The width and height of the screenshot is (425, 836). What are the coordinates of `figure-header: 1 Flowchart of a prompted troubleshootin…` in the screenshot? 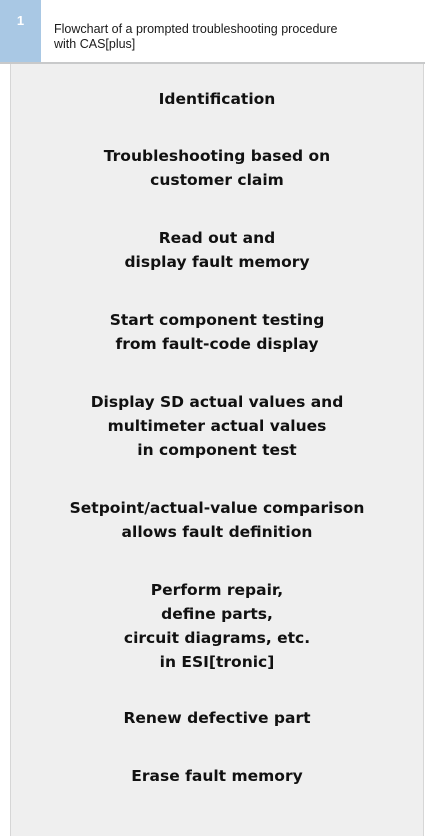 It's located at (212, 32).